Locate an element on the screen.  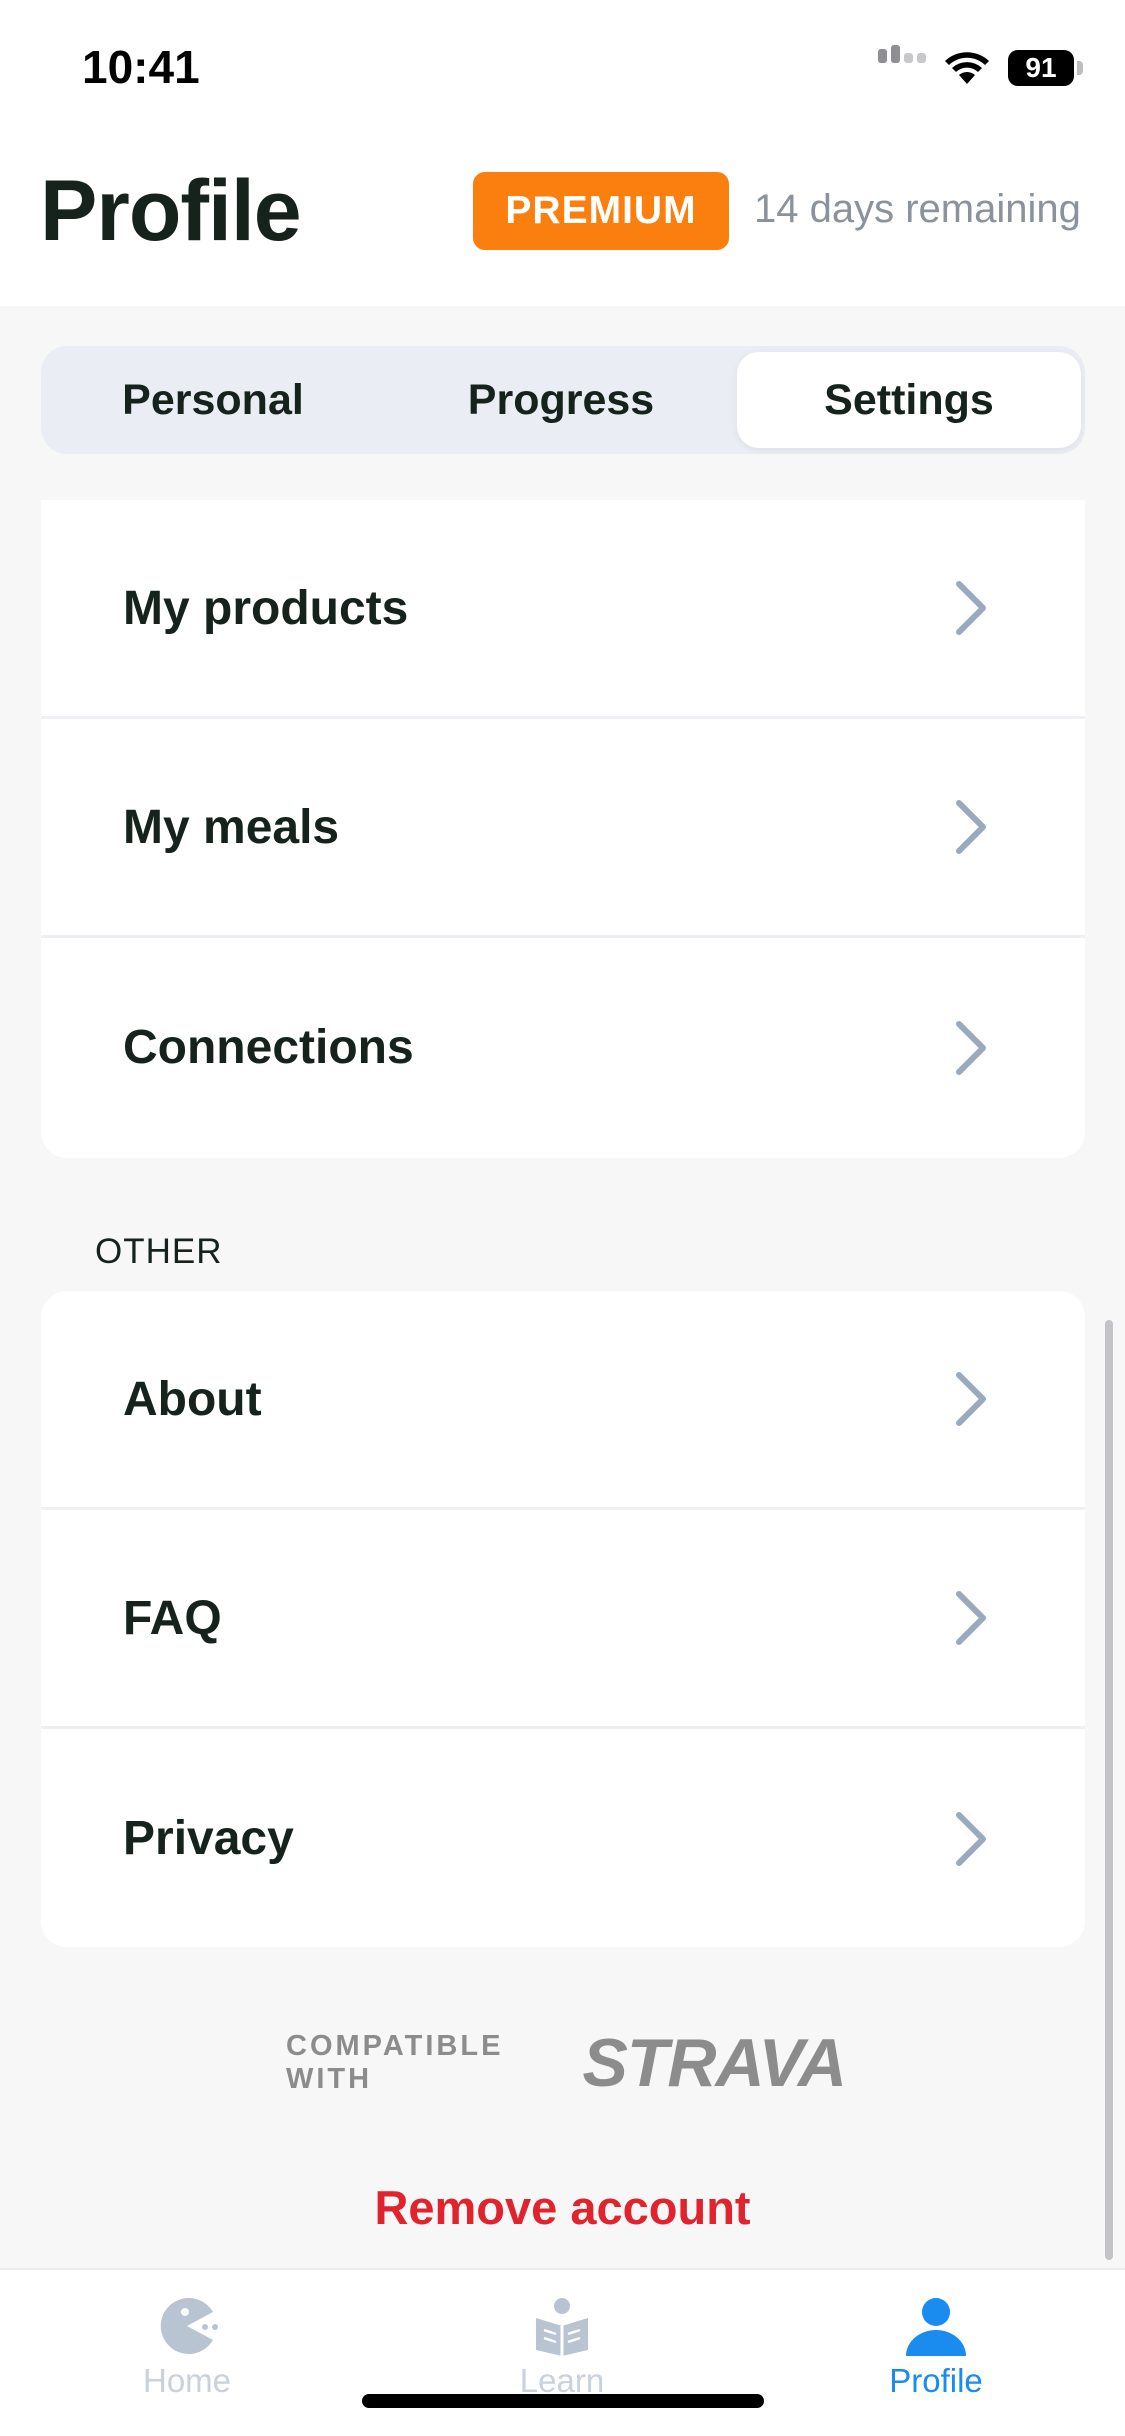
nav-label: Profile is located at coordinates (936, 2380).